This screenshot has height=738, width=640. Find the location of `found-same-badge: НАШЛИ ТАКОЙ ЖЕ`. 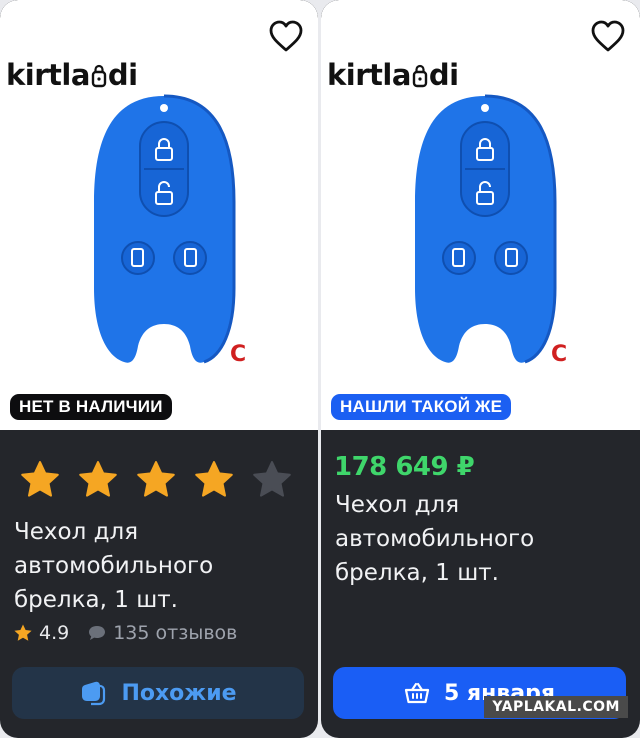

found-same-badge: НАШЛИ ТАКОЙ ЖЕ is located at coordinates (421, 407).